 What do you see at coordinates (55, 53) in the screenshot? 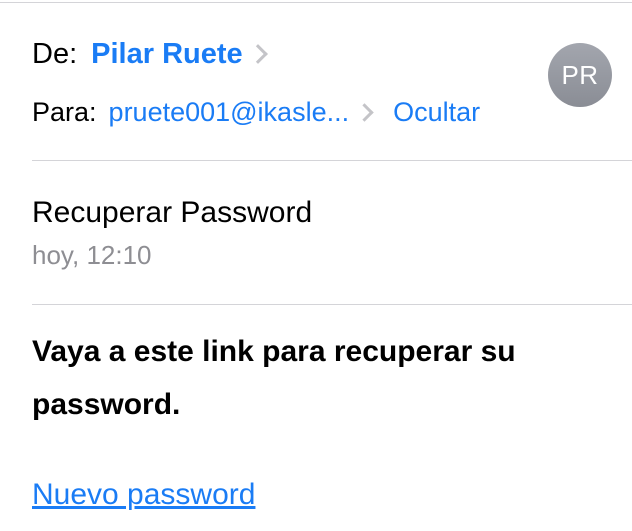
I see `from-label: De:` at bounding box center [55, 53].